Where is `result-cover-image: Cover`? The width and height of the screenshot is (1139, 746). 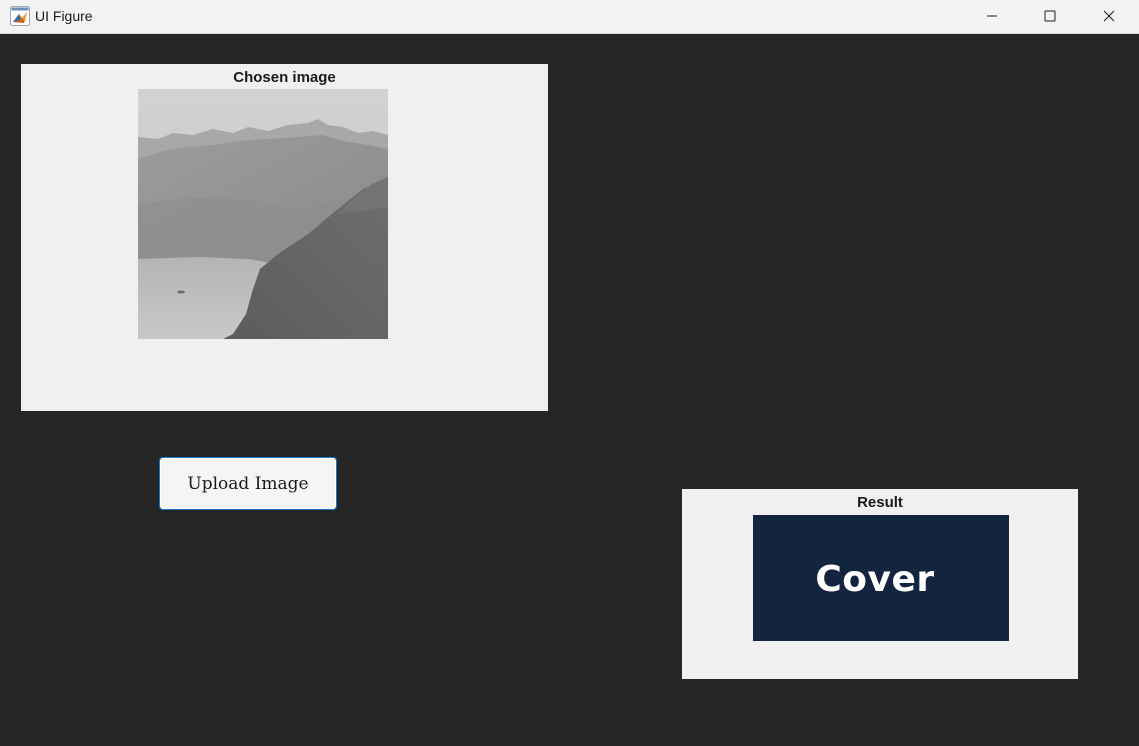
result-cover-image: Cover is located at coordinates (881, 578).